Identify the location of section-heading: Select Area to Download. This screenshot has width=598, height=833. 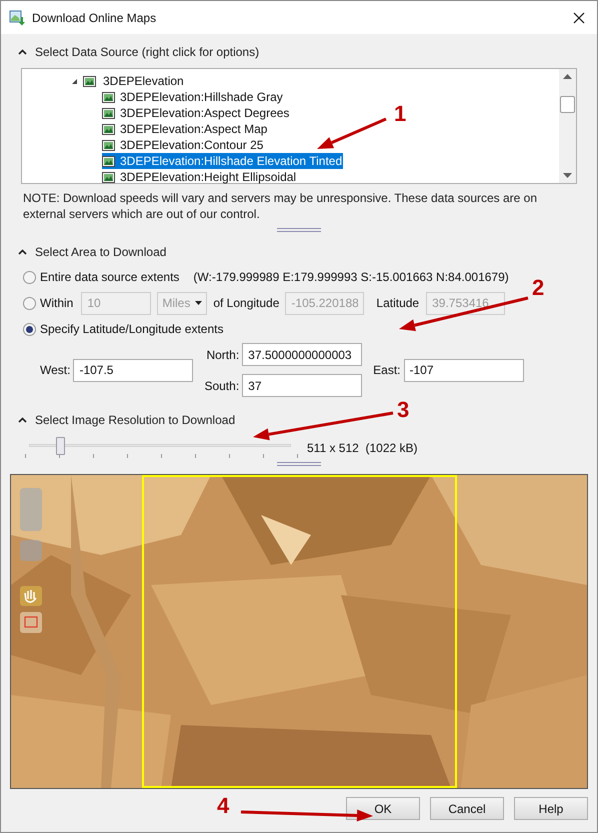
(100, 252).